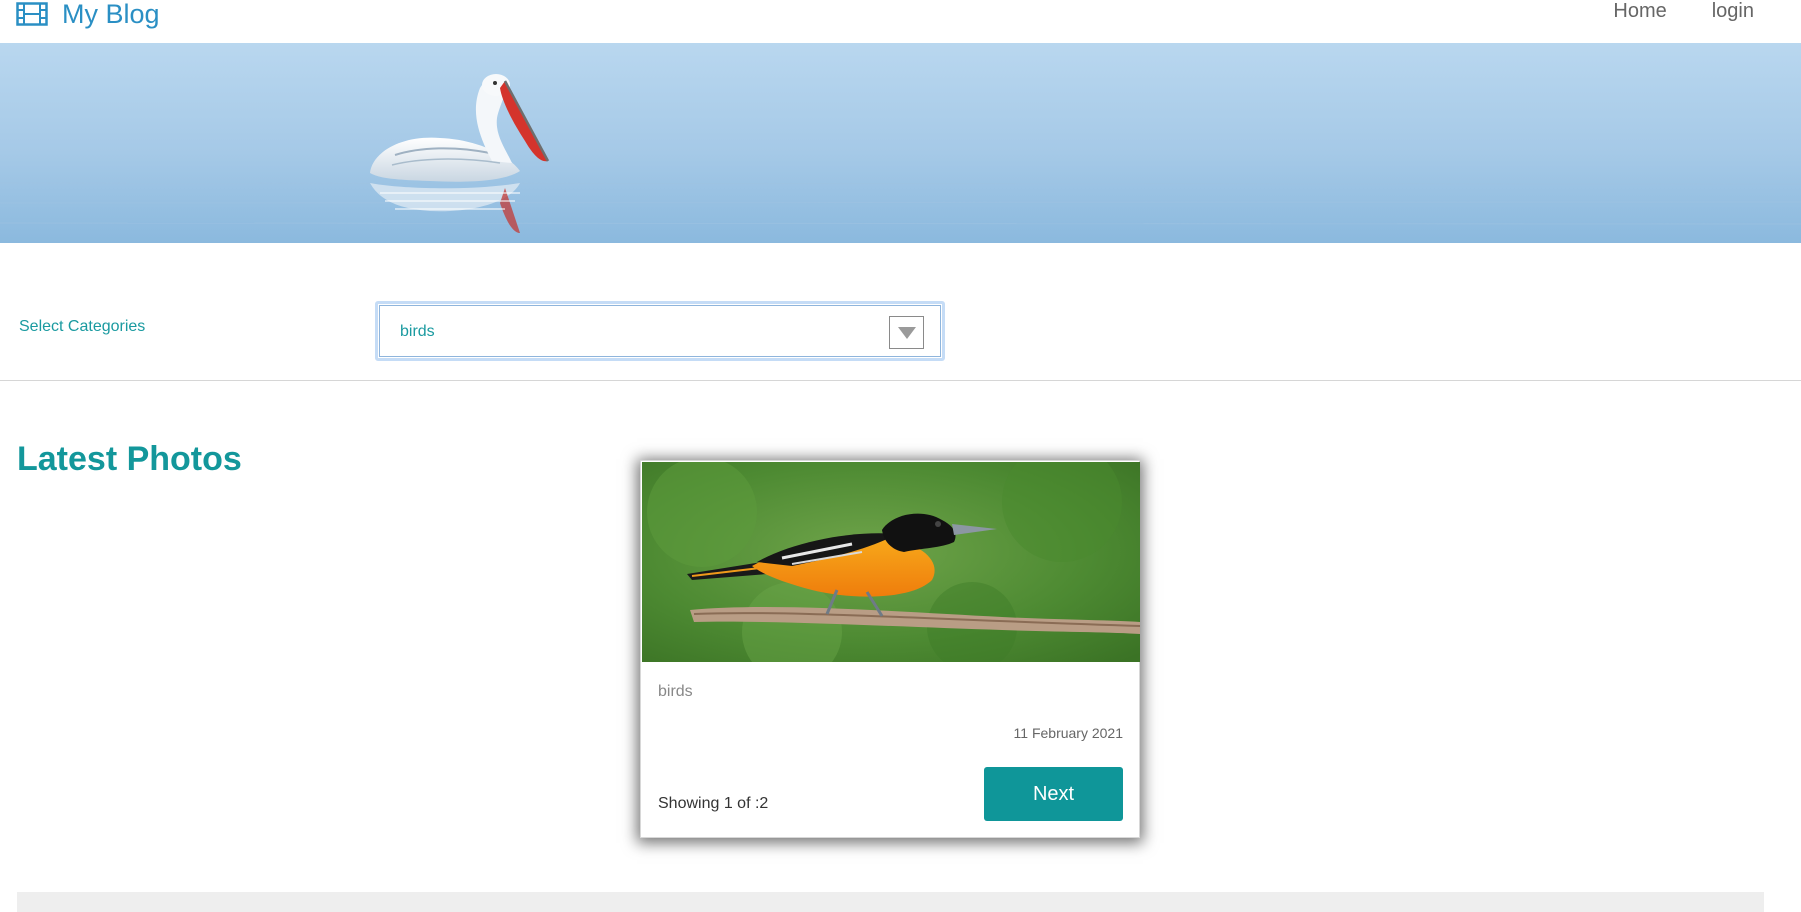 The image size is (1801, 912). I want to click on brand-link: My Blog, so click(88, 16).